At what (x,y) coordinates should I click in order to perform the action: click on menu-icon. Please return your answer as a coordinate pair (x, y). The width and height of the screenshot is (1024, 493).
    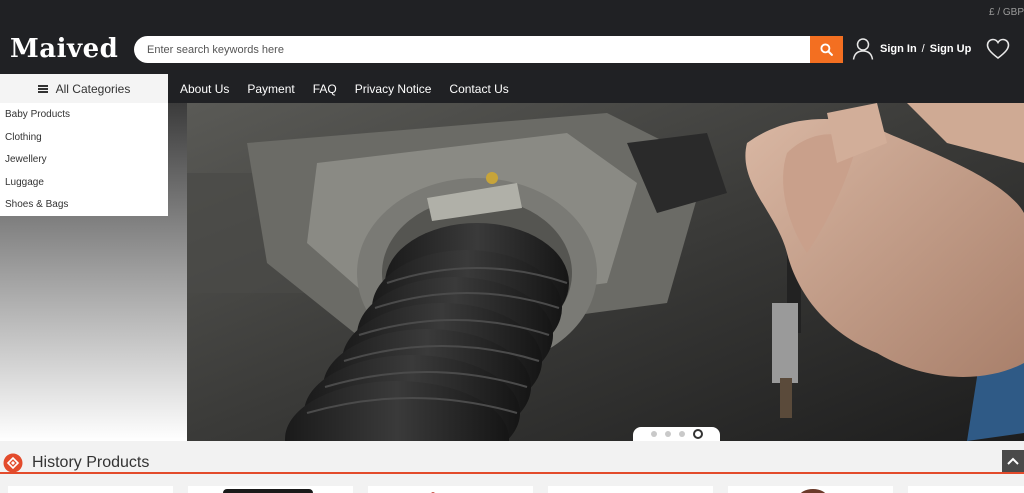
    Looking at the image, I should click on (42, 88).